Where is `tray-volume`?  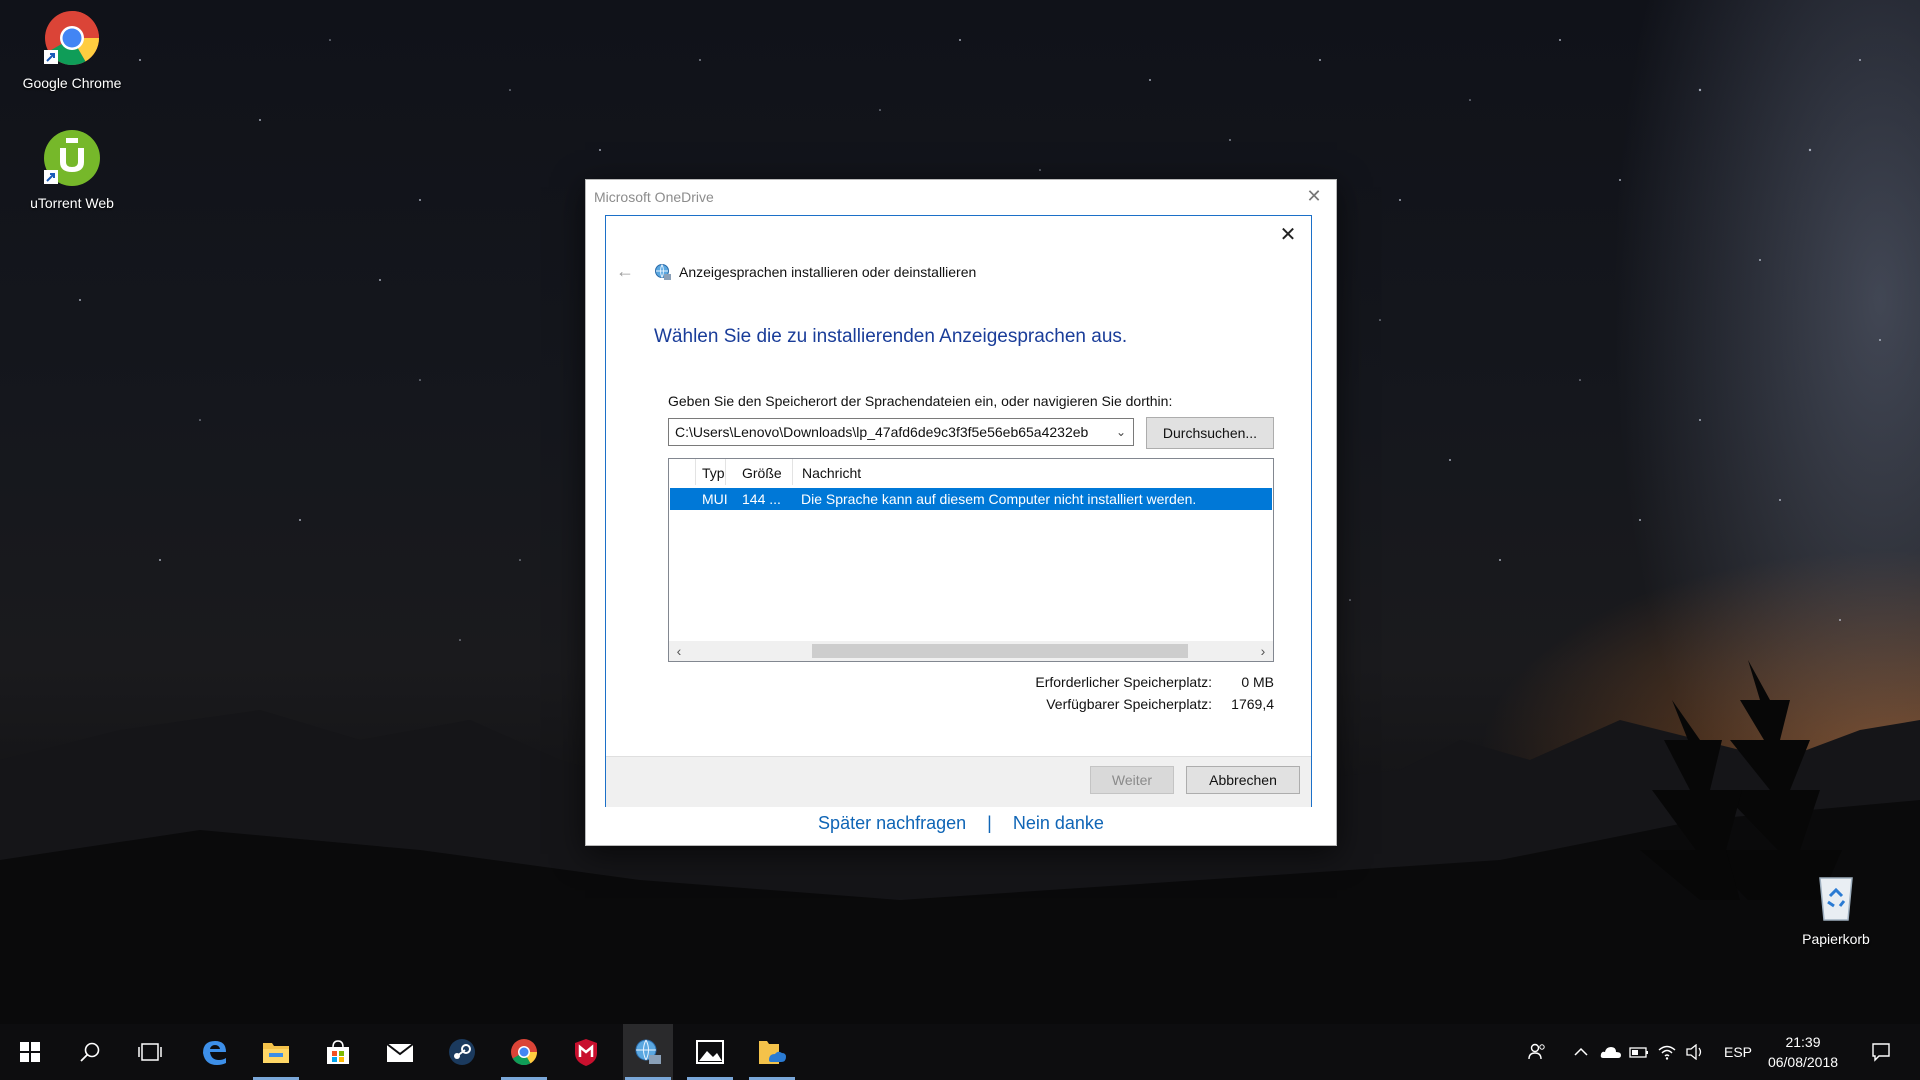
tray-volume is located at coordinates (1695, 1052).